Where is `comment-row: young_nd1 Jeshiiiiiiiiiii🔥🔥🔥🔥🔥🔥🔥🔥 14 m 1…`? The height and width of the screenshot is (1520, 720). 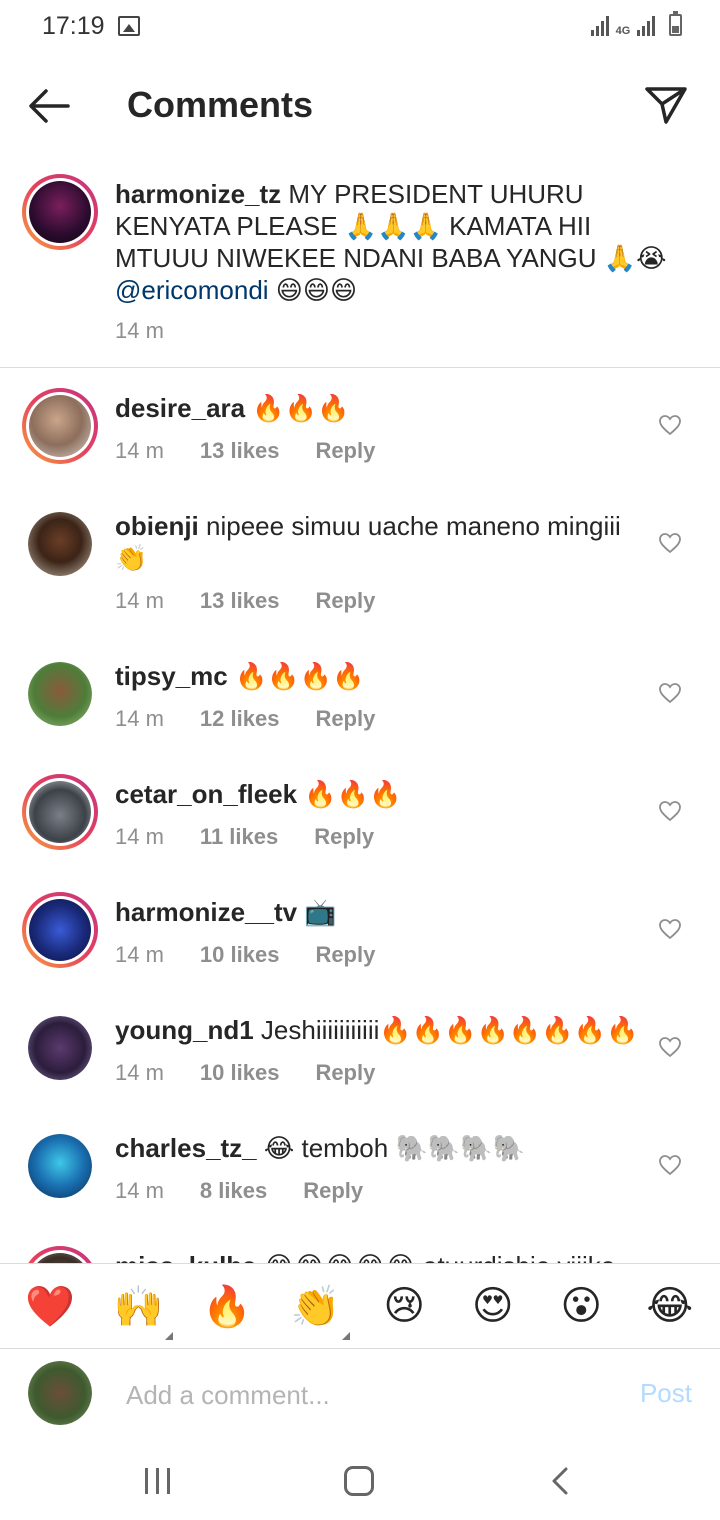 comment-row: young_nd1 Jeshiiiiiiiiiii🔥🔥🔥🔥🔥🔥🔥🔥 14 m 1… is located at coordinates (360, 1049).